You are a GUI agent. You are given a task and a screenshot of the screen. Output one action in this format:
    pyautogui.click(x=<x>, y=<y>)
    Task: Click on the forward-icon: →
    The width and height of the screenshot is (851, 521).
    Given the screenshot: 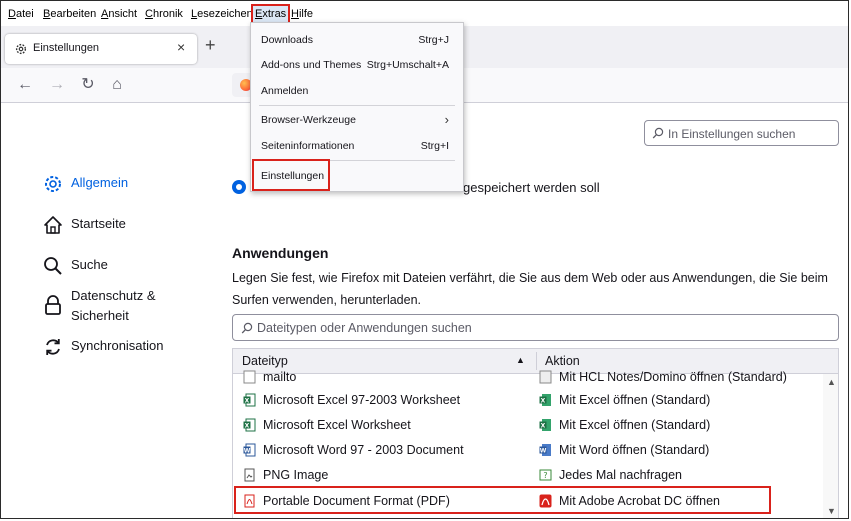 What is the action you would take?
    pyautogui.click(x=57, y=85)
    